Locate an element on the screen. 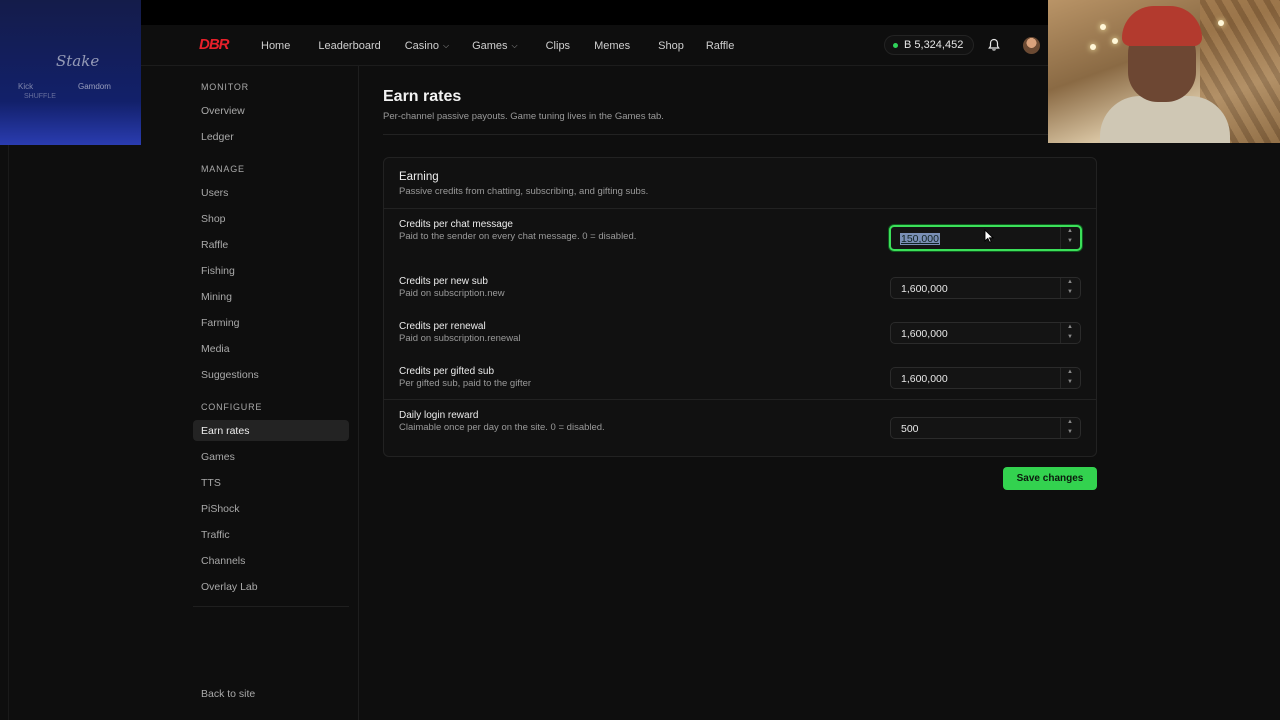  sidebar-item-media: Media is located at coordinates (271, 348).